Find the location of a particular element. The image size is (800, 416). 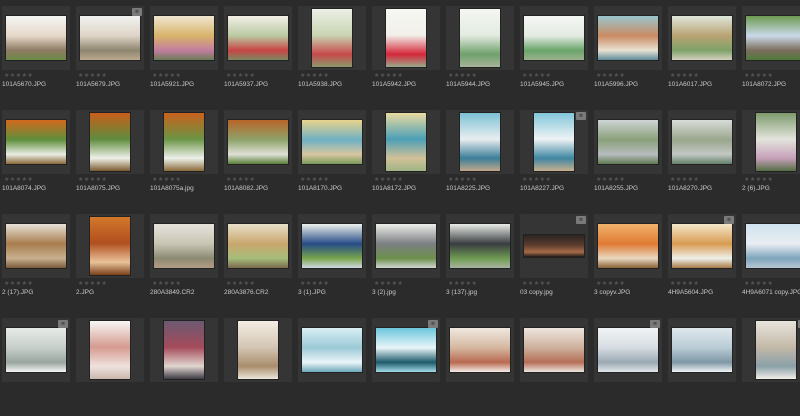

thumbnail-cell: ★★★★★ 101A8072.JPG is located at coordinates (770, 52).